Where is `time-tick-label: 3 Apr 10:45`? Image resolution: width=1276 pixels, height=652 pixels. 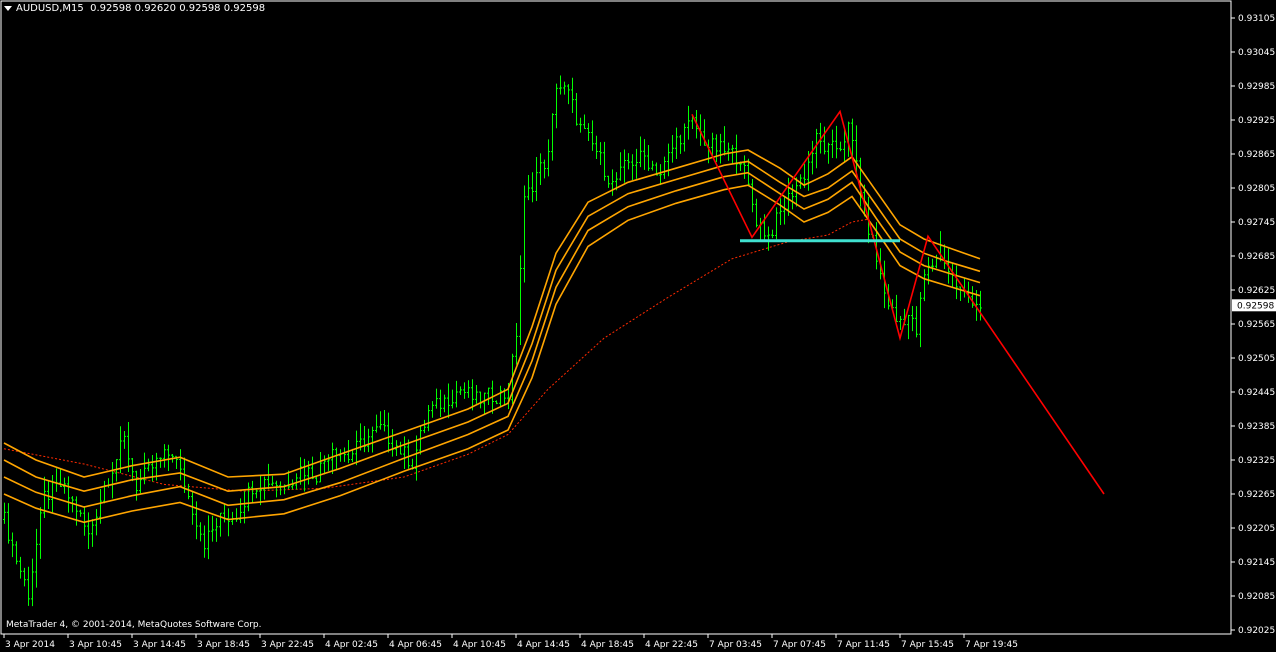 time-tick-label: 3 Apr 10:45 is located at coordinates (95, 645).